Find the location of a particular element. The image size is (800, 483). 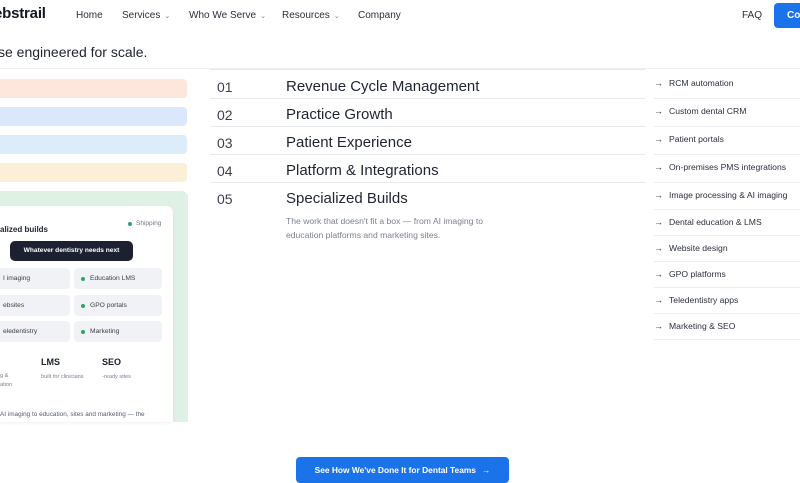

right-list-label: GPO platforms is located at coordinates (697, 274).